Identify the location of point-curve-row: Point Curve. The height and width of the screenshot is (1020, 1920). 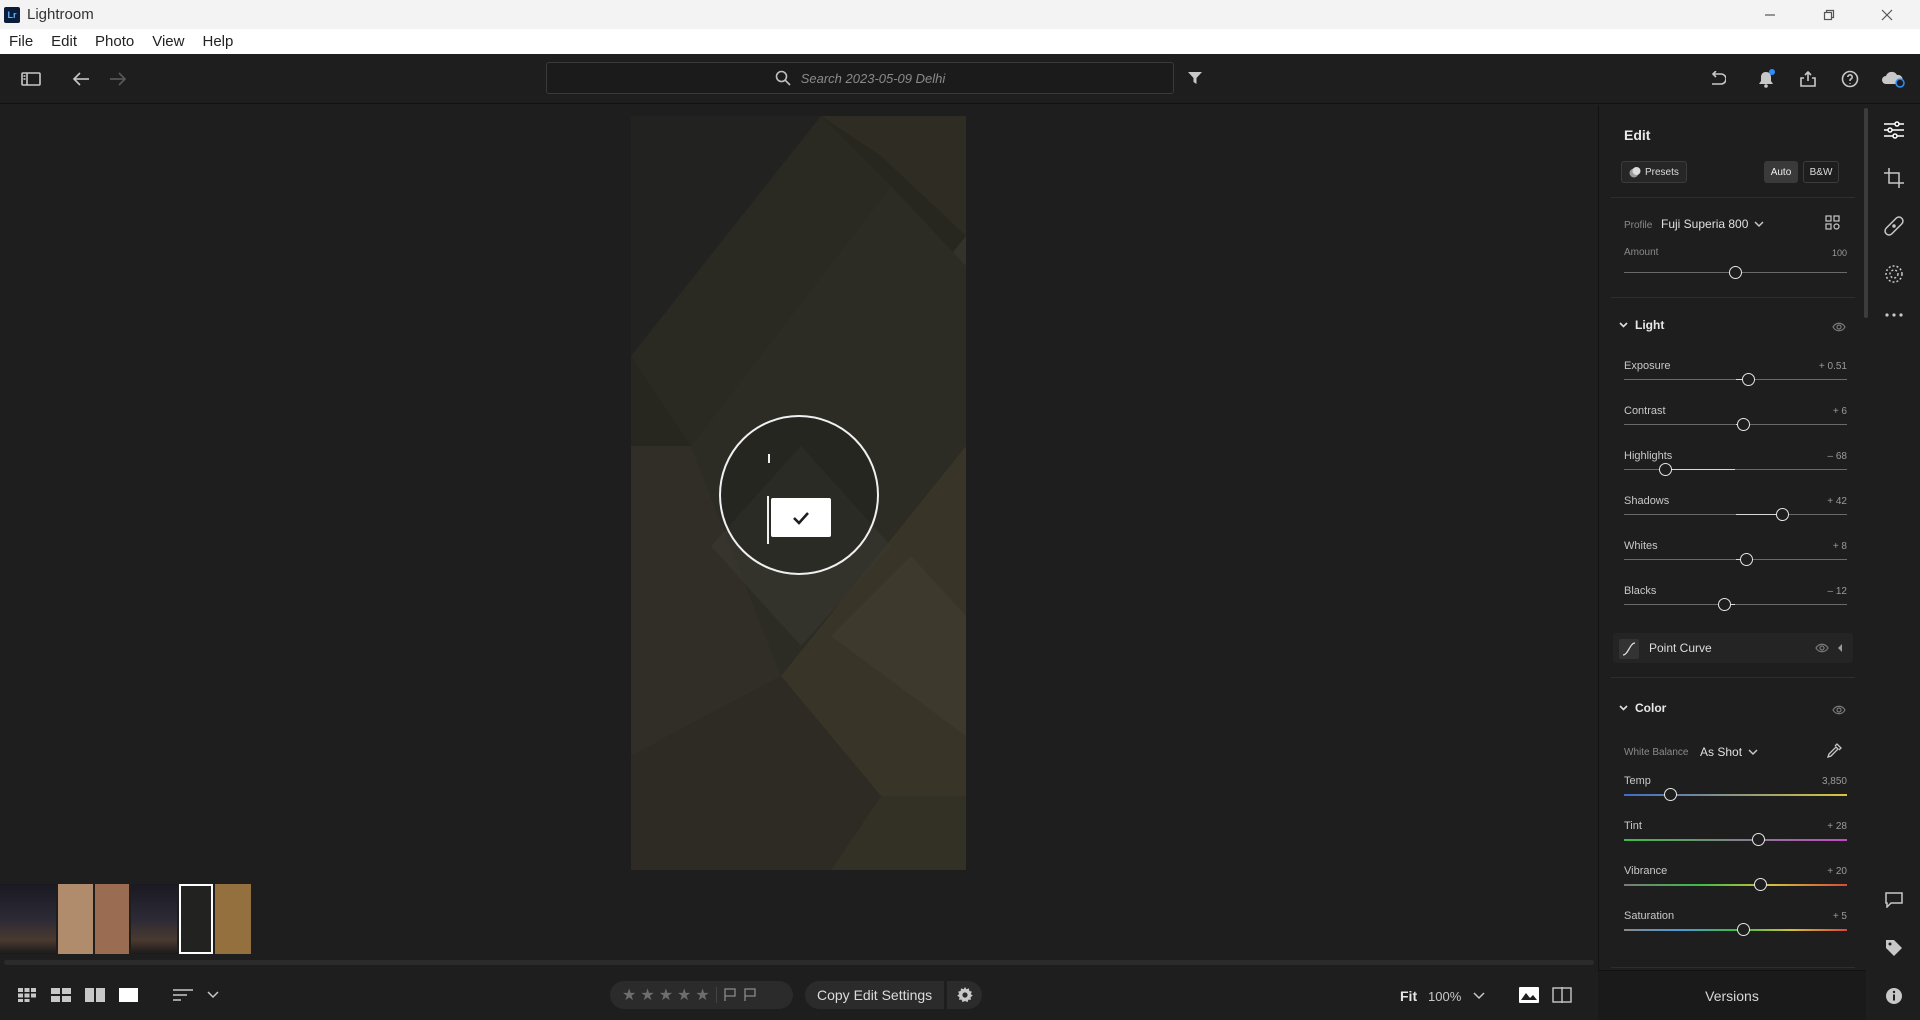
(1733, 648).